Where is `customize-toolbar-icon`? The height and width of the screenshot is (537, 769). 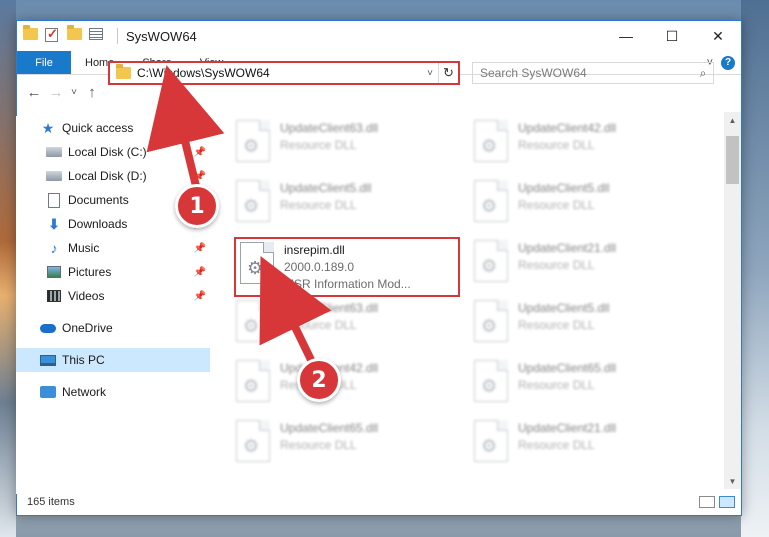
customize-toolbar-icon is located at coordinates (97, 36).